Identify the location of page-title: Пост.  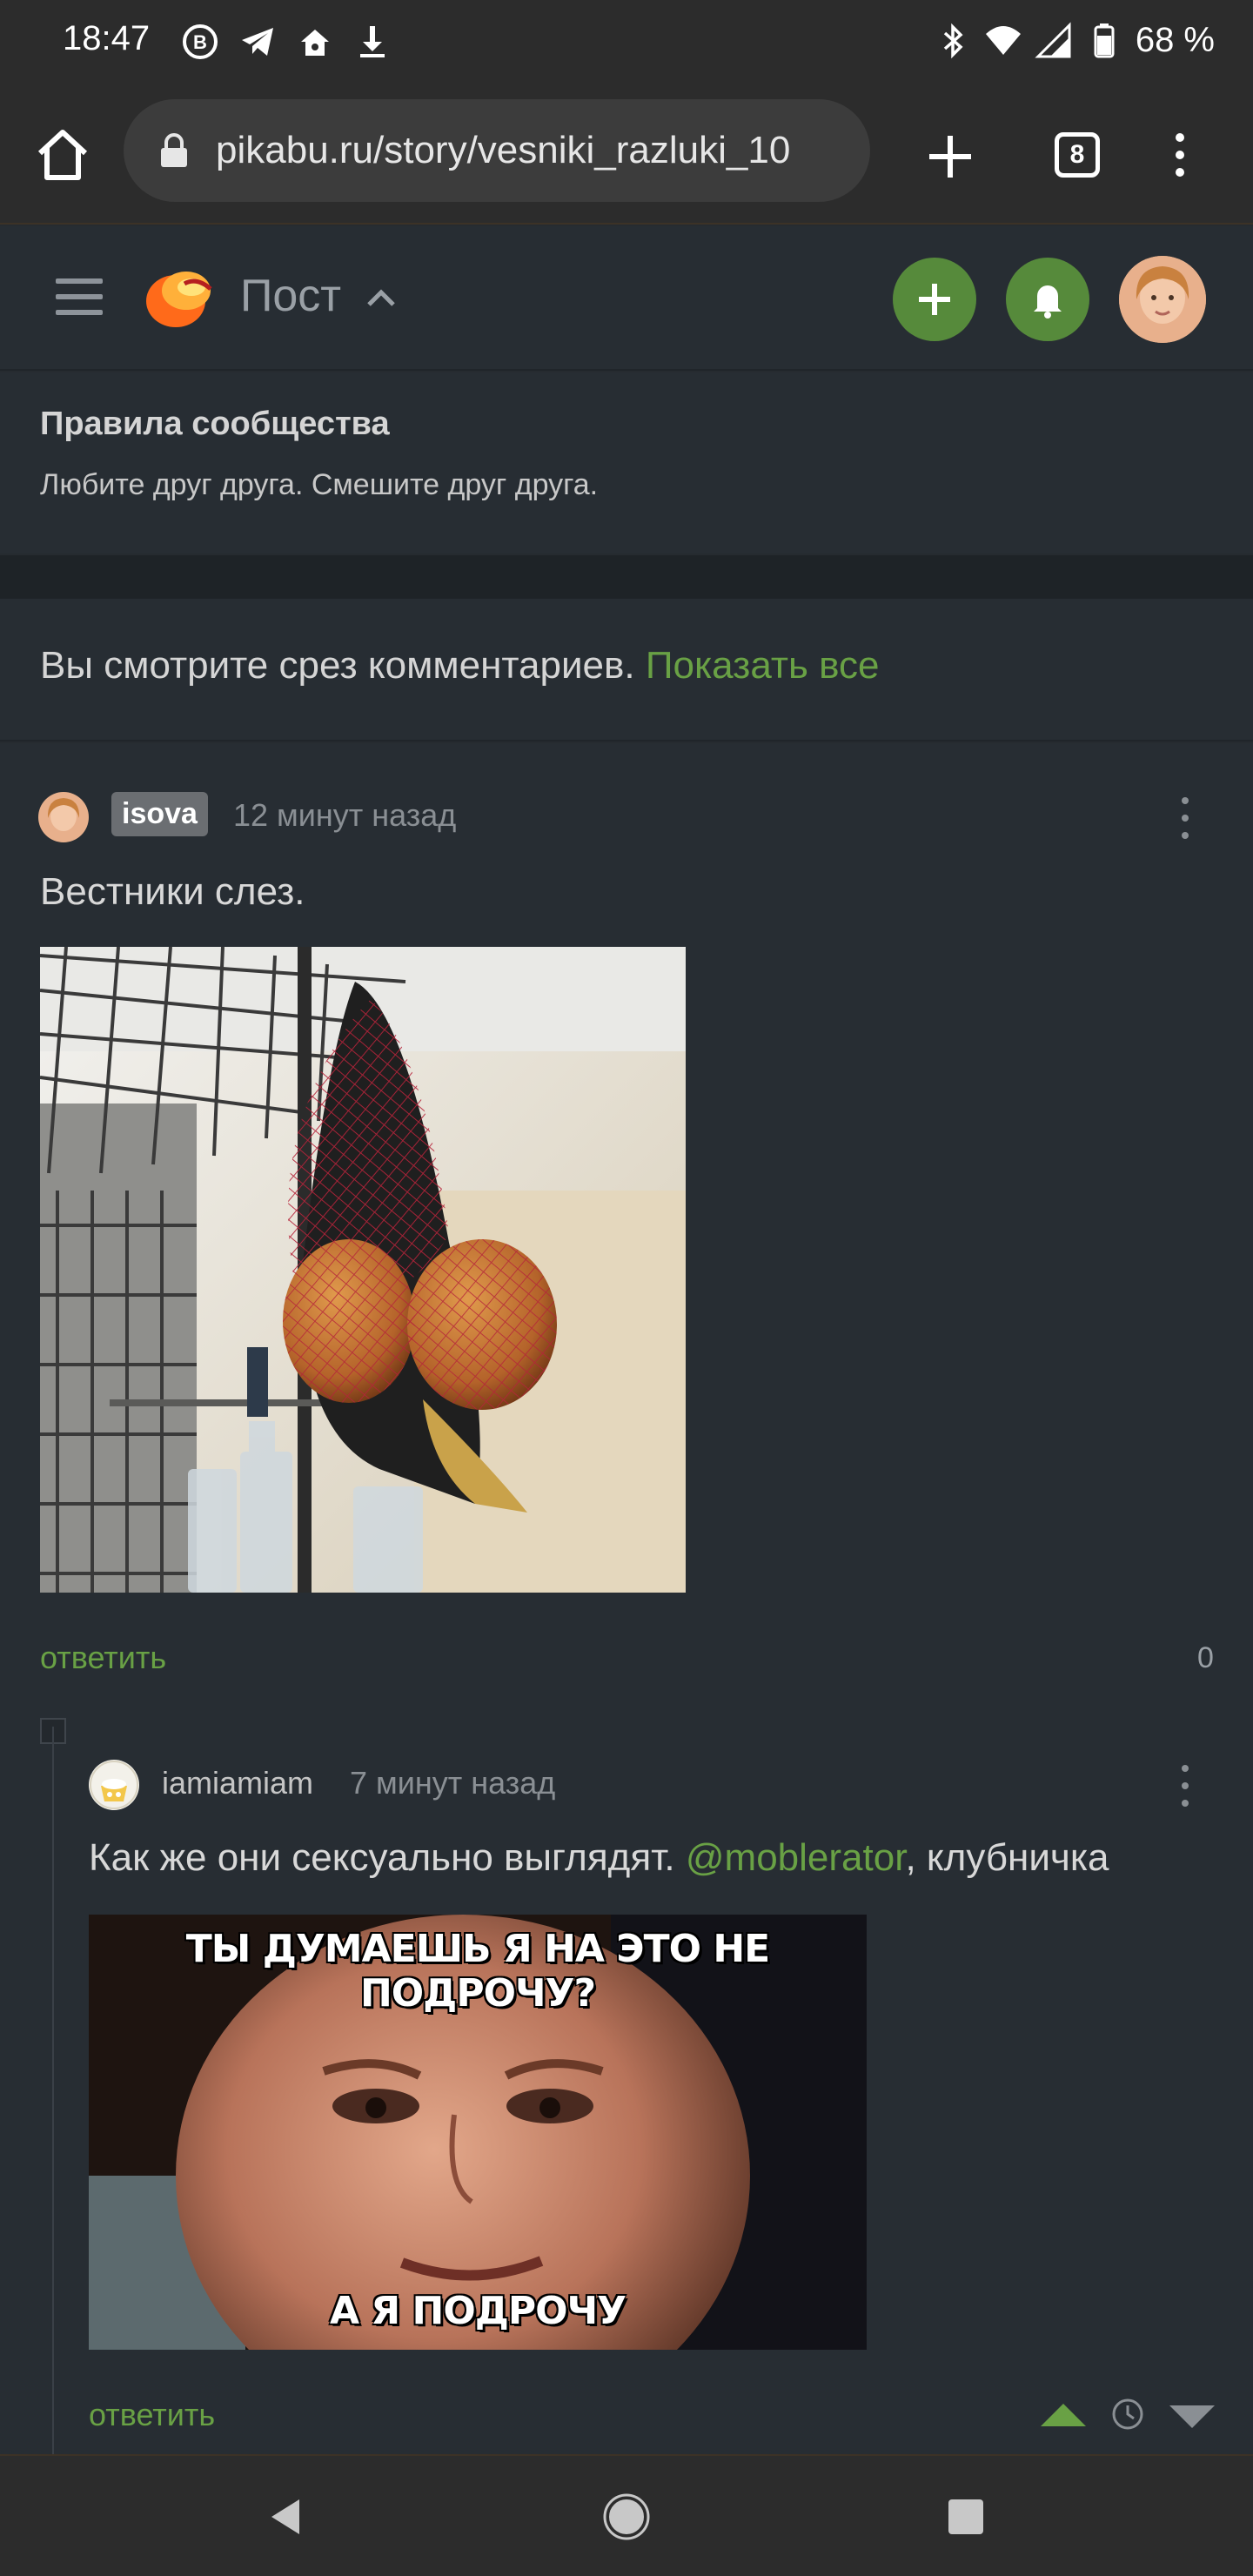
(290, 296).